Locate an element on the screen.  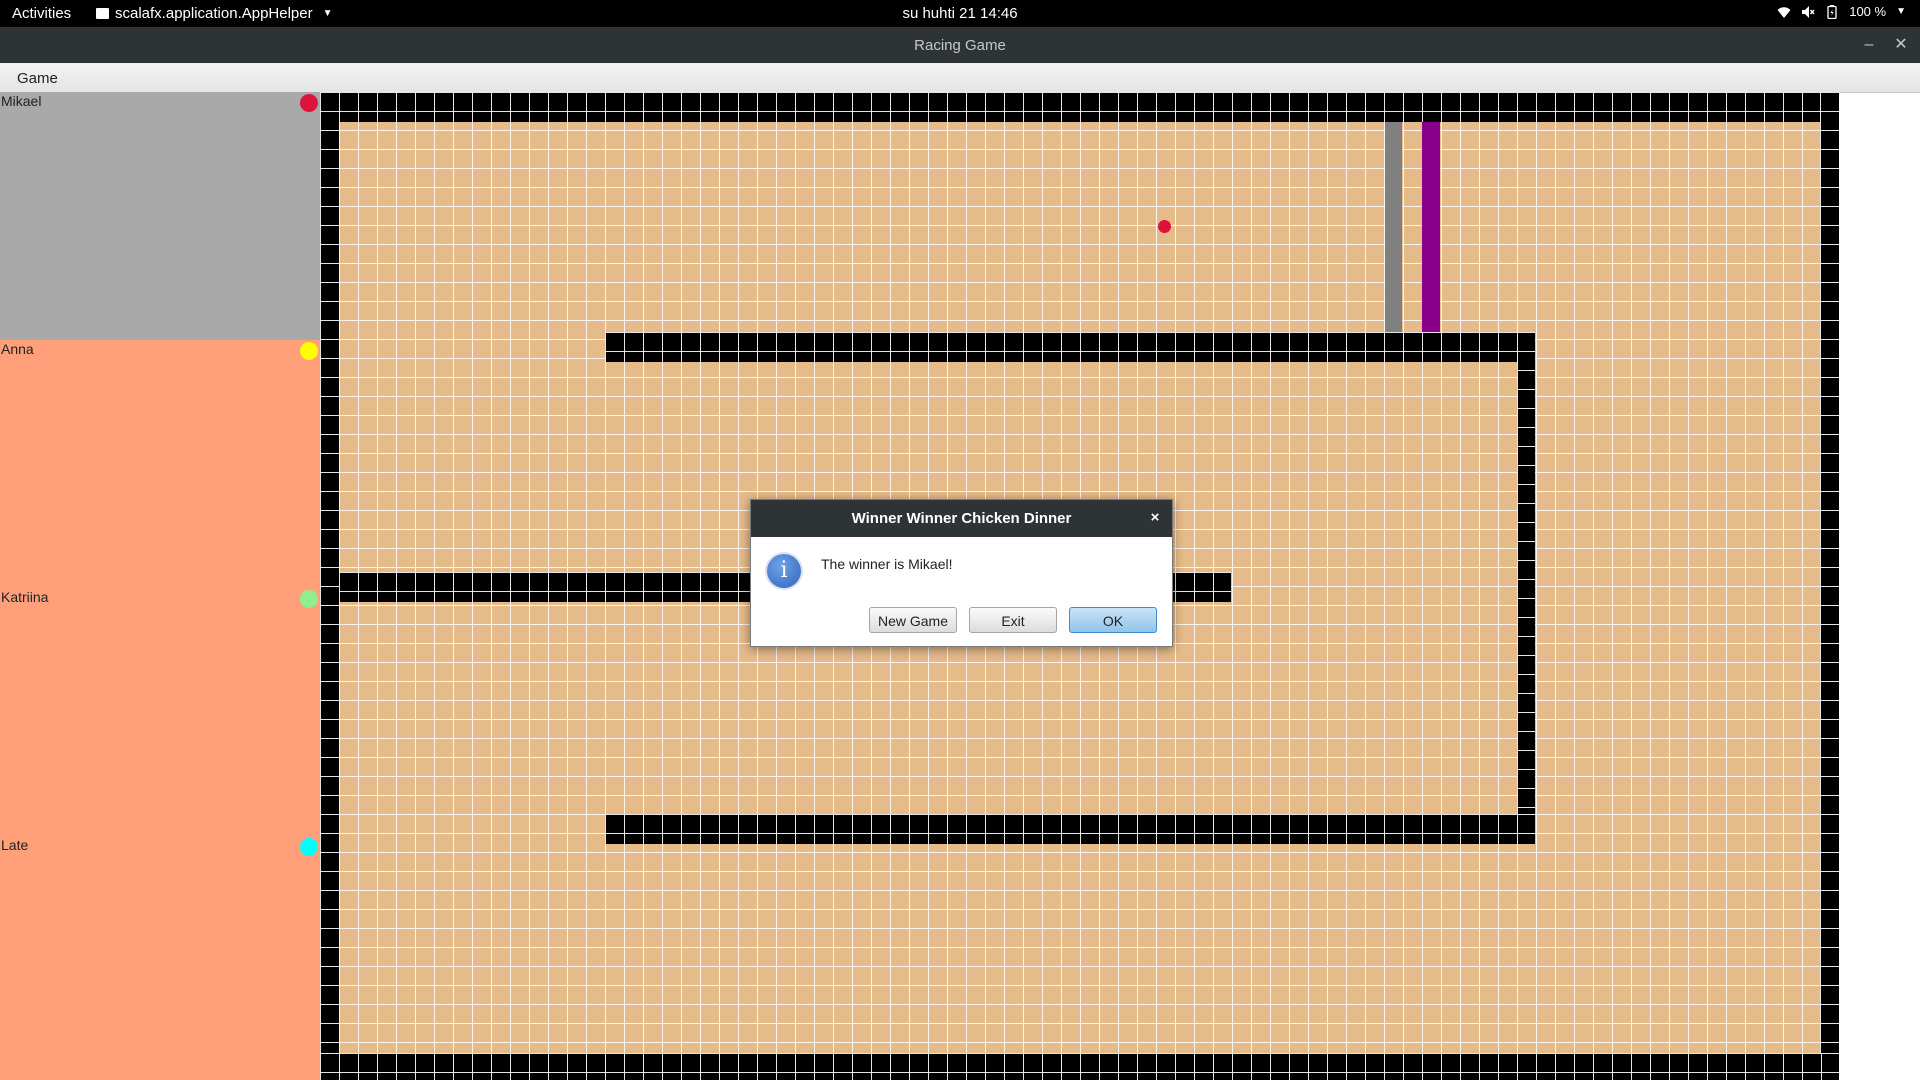
track-wall-bottom is located at coordinates (1079, 1066).